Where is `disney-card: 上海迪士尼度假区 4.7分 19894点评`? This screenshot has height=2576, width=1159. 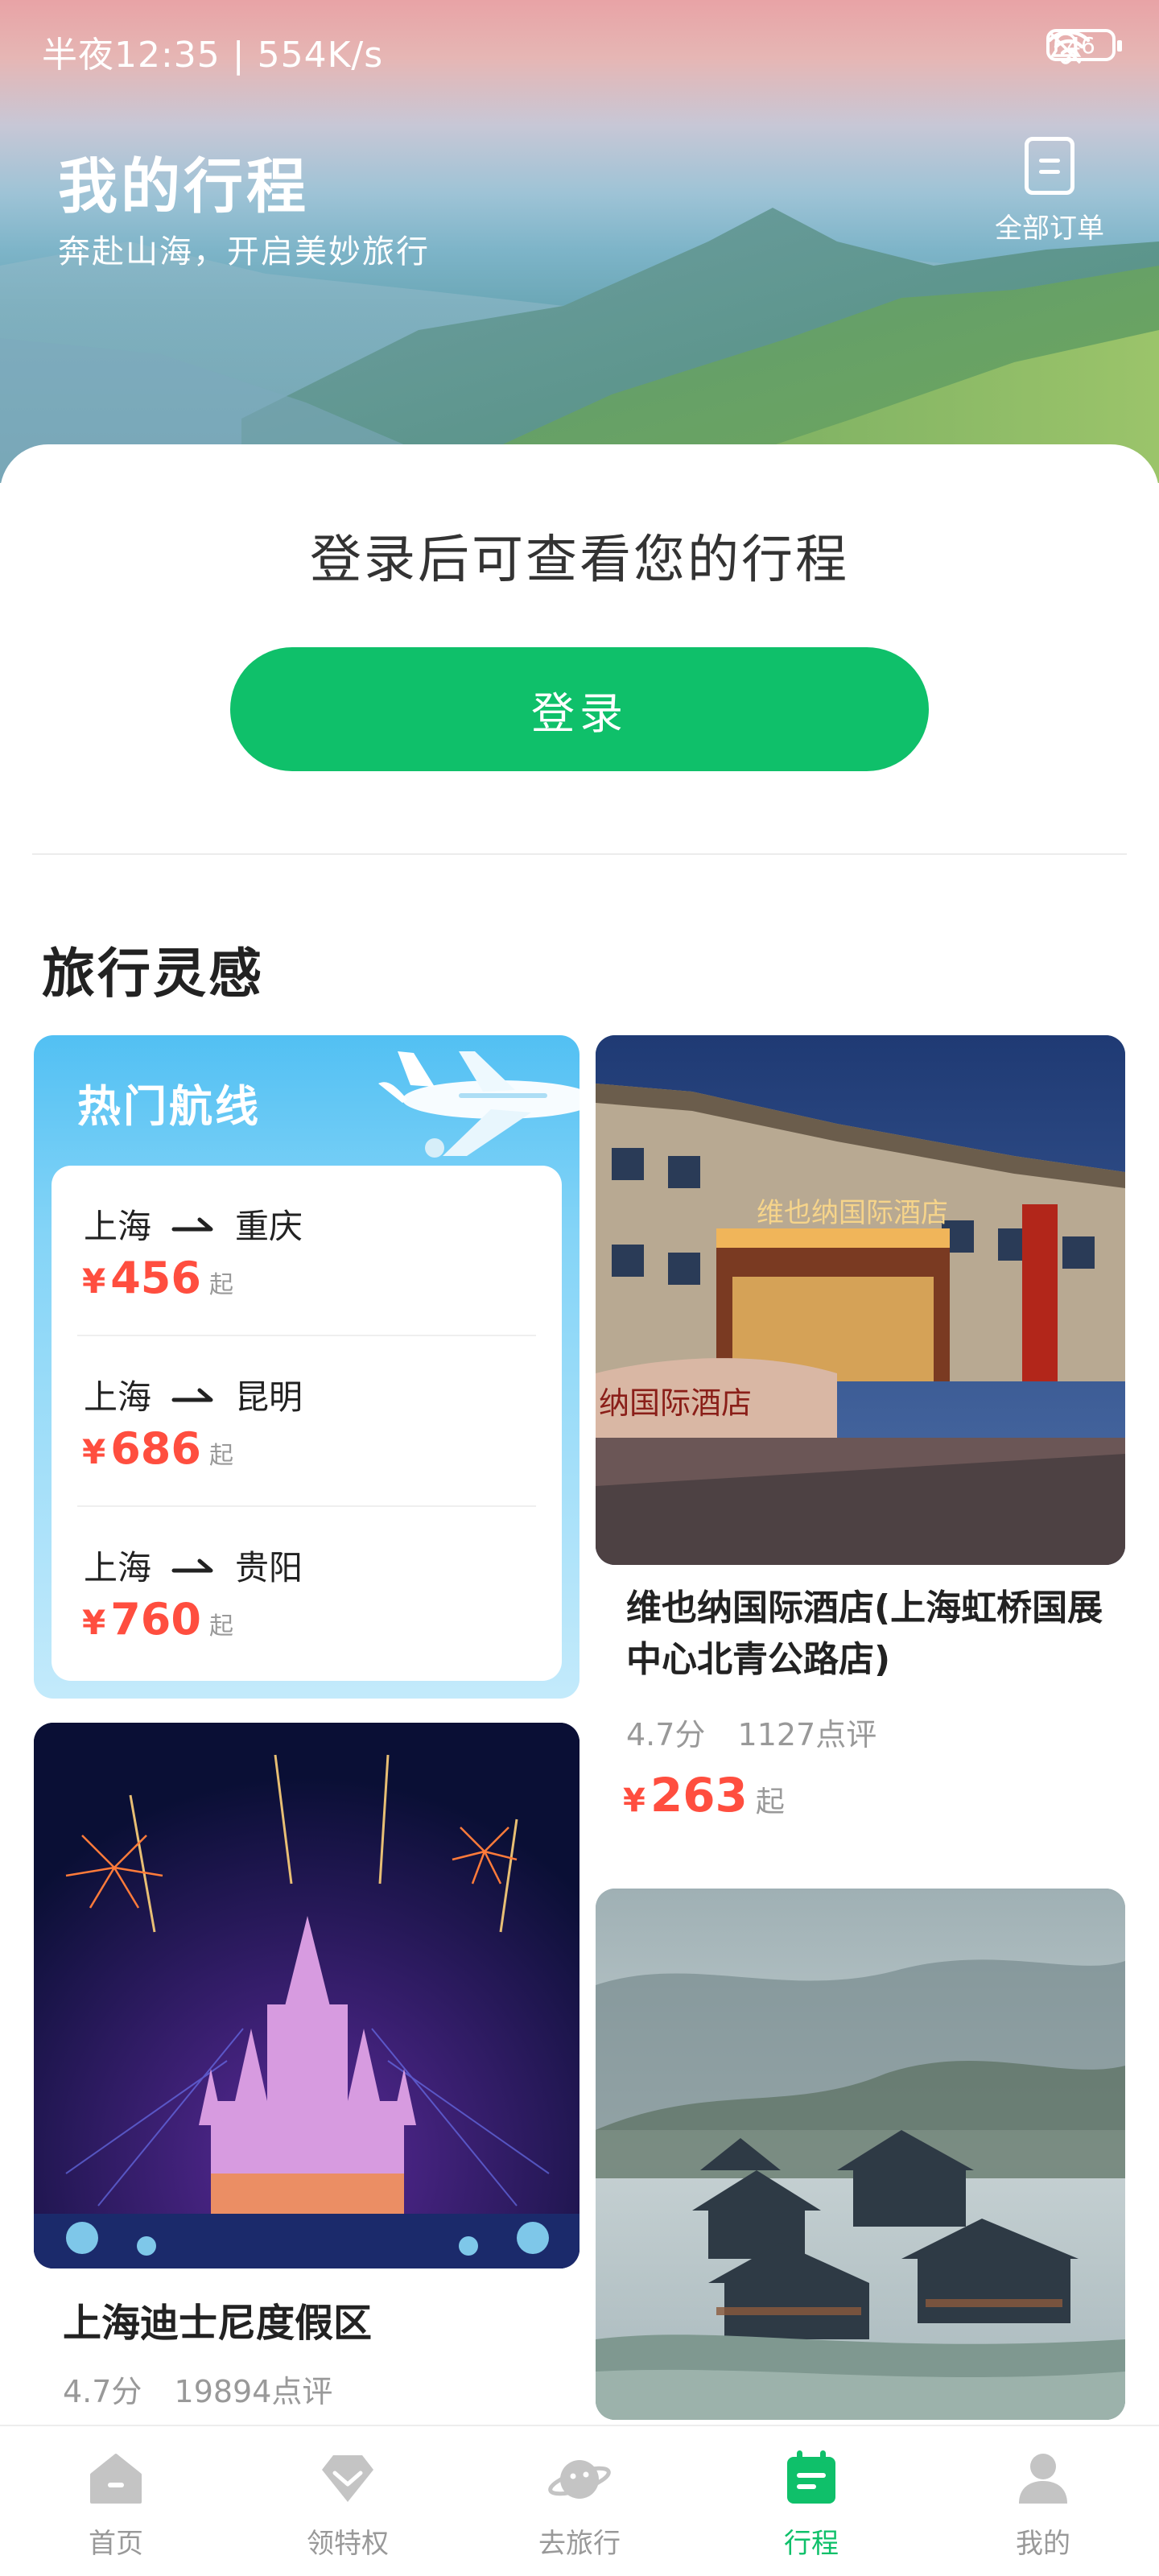
disney-card: 上海迪士尼度假区 4.7分 19894点评 is located at coordinates (307, 2069).